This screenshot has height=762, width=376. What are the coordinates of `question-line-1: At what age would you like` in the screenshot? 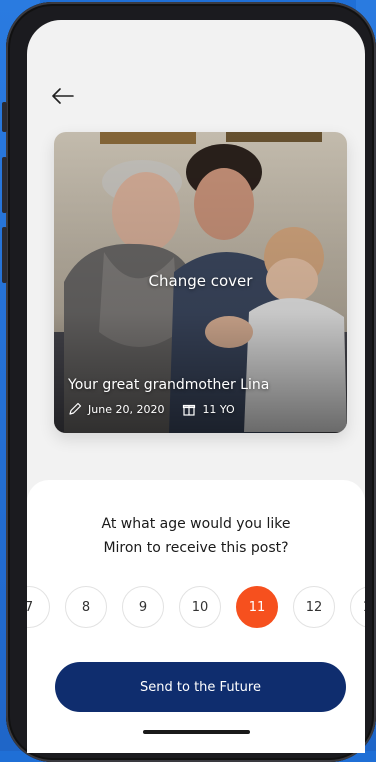 It's located at (196, 524).